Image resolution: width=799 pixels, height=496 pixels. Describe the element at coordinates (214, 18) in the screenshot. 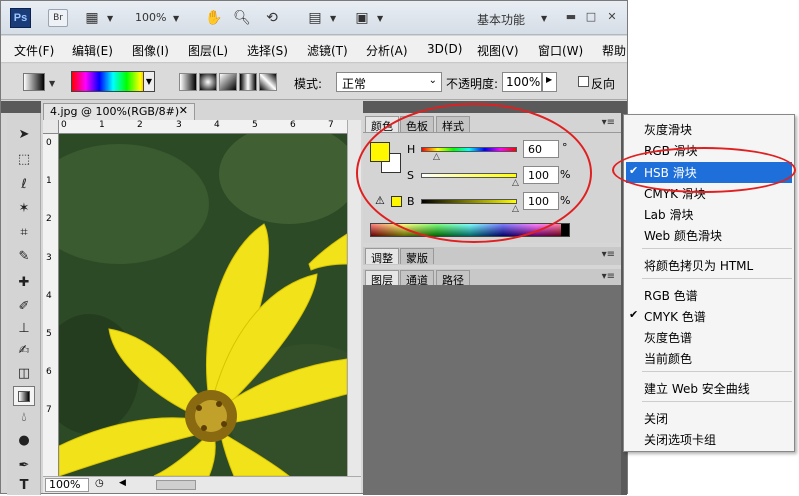

I see `hand-icon: ✋` at that location.